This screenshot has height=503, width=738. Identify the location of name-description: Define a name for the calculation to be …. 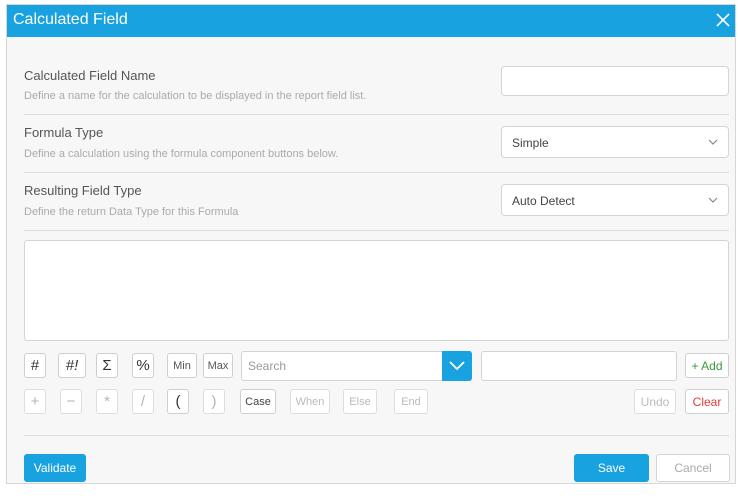
(195, 96).